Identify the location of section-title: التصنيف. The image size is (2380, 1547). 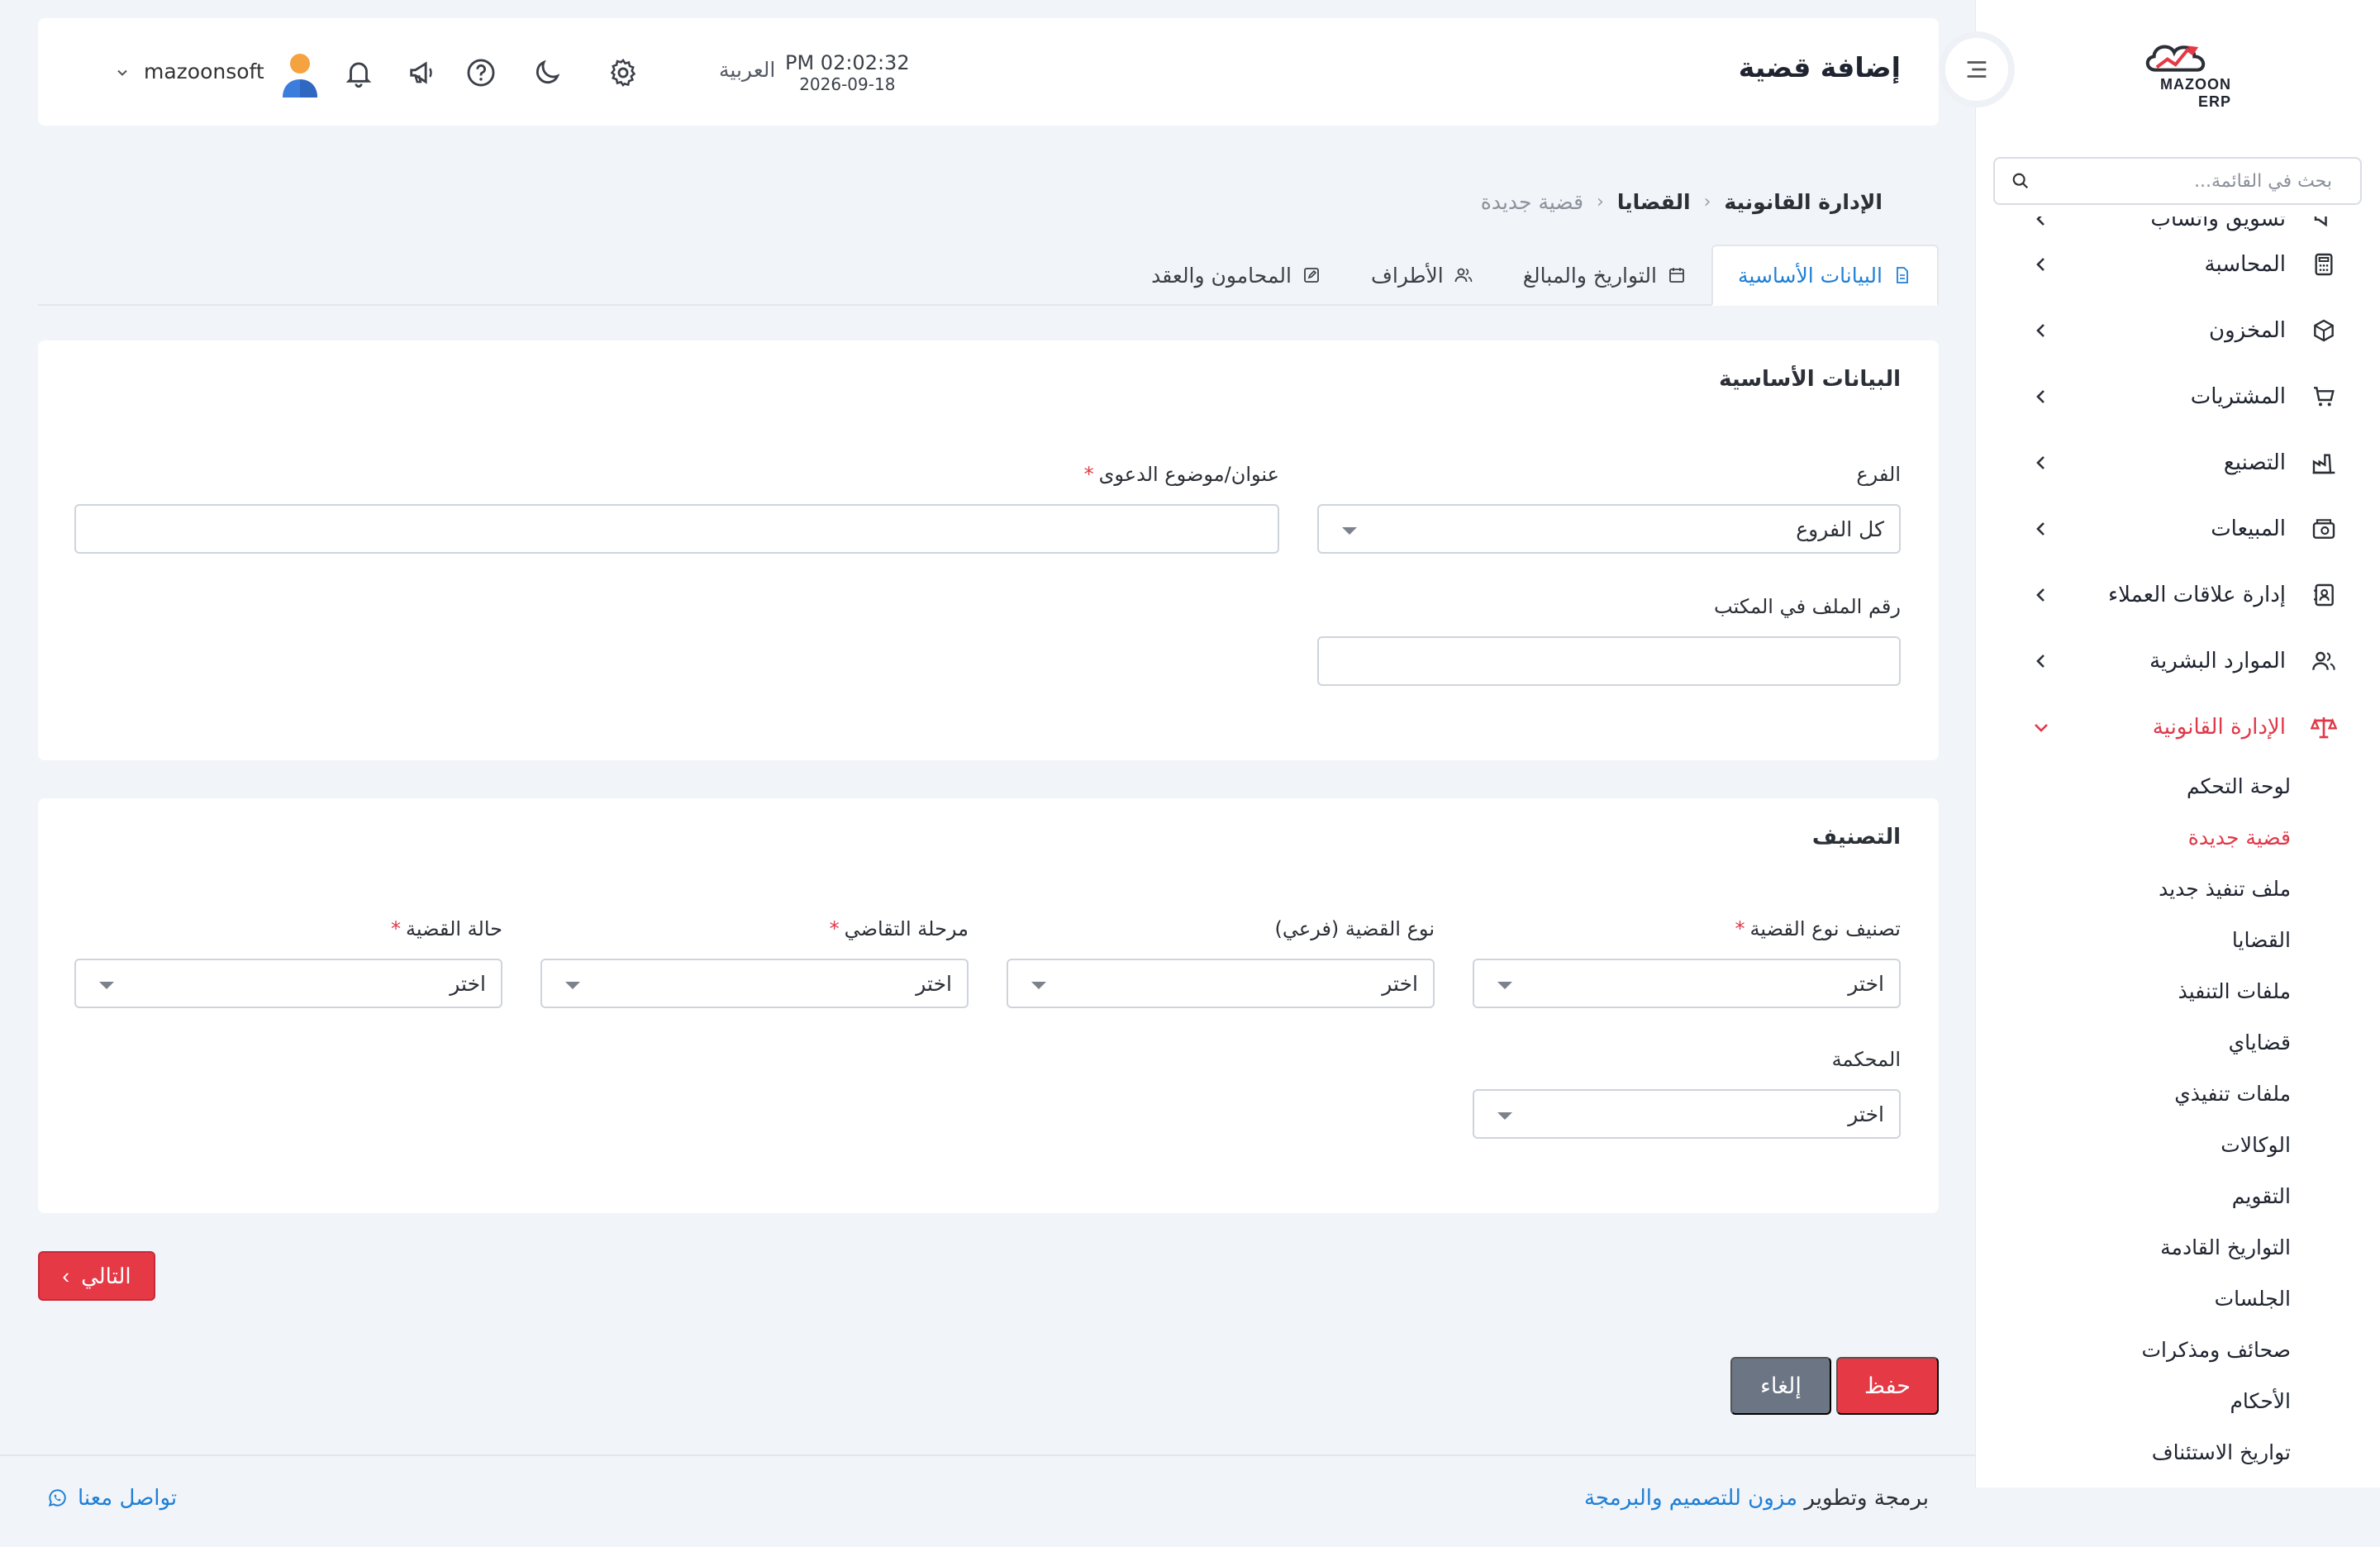
(1856, 837).